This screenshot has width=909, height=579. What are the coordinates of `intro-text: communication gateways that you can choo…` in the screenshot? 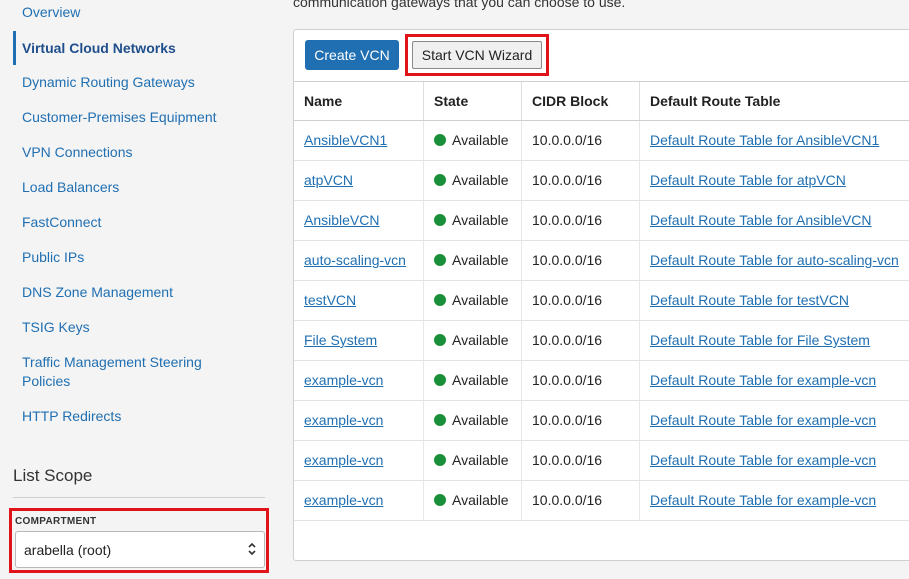 It's located at (459, 5).